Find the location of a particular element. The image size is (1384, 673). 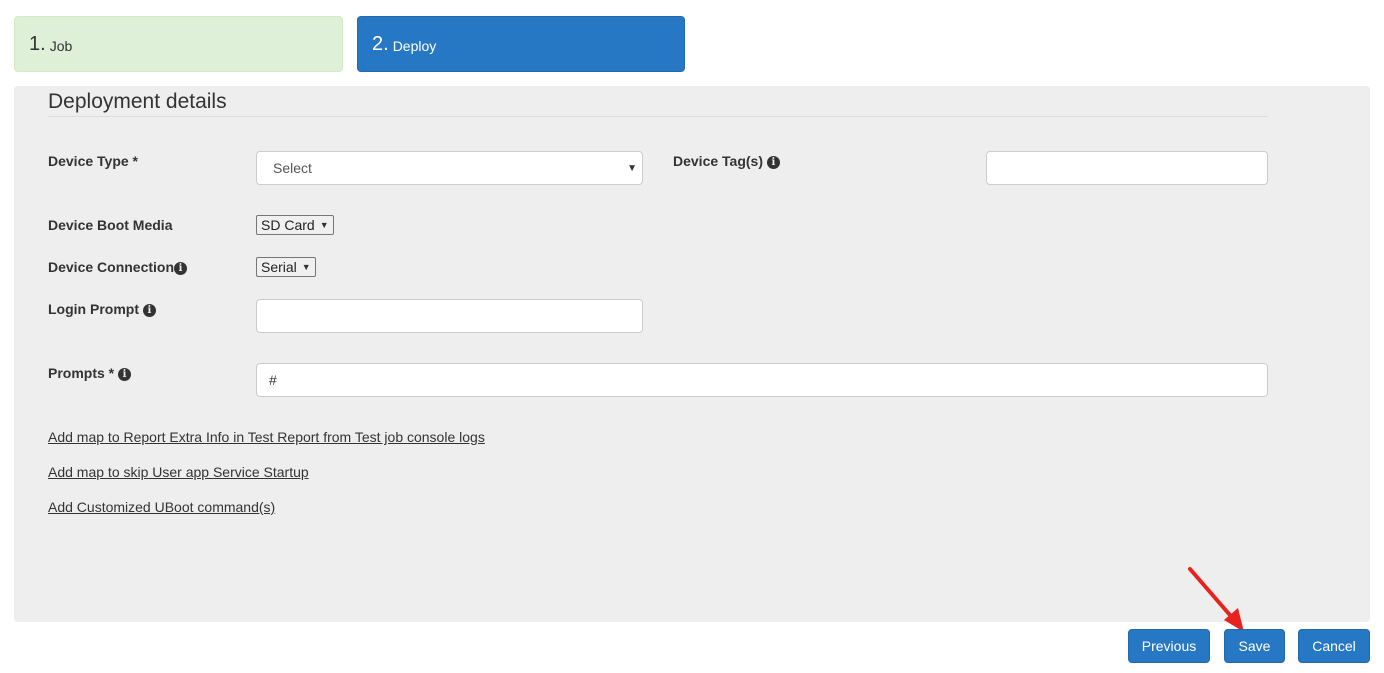

connection-label: Device Connection i is located at coordinates (118, 267).